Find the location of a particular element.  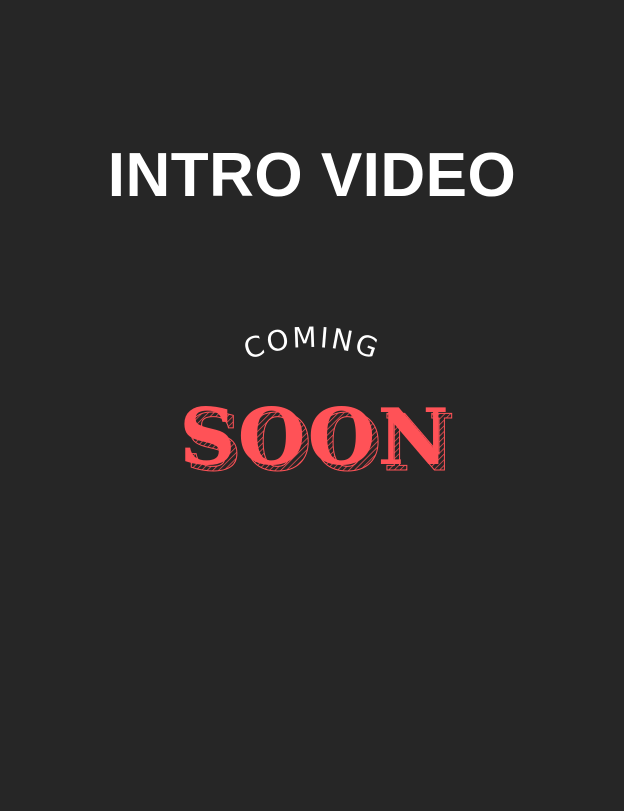

page-title: INTRO VIDEO is located at coordinates (312, 175).